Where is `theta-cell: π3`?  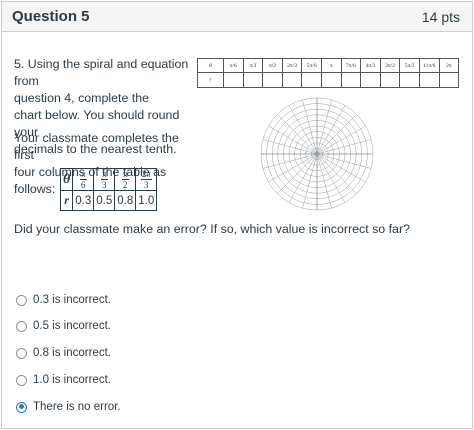 theta-cell: π3 is located at coordinates (104, 179).